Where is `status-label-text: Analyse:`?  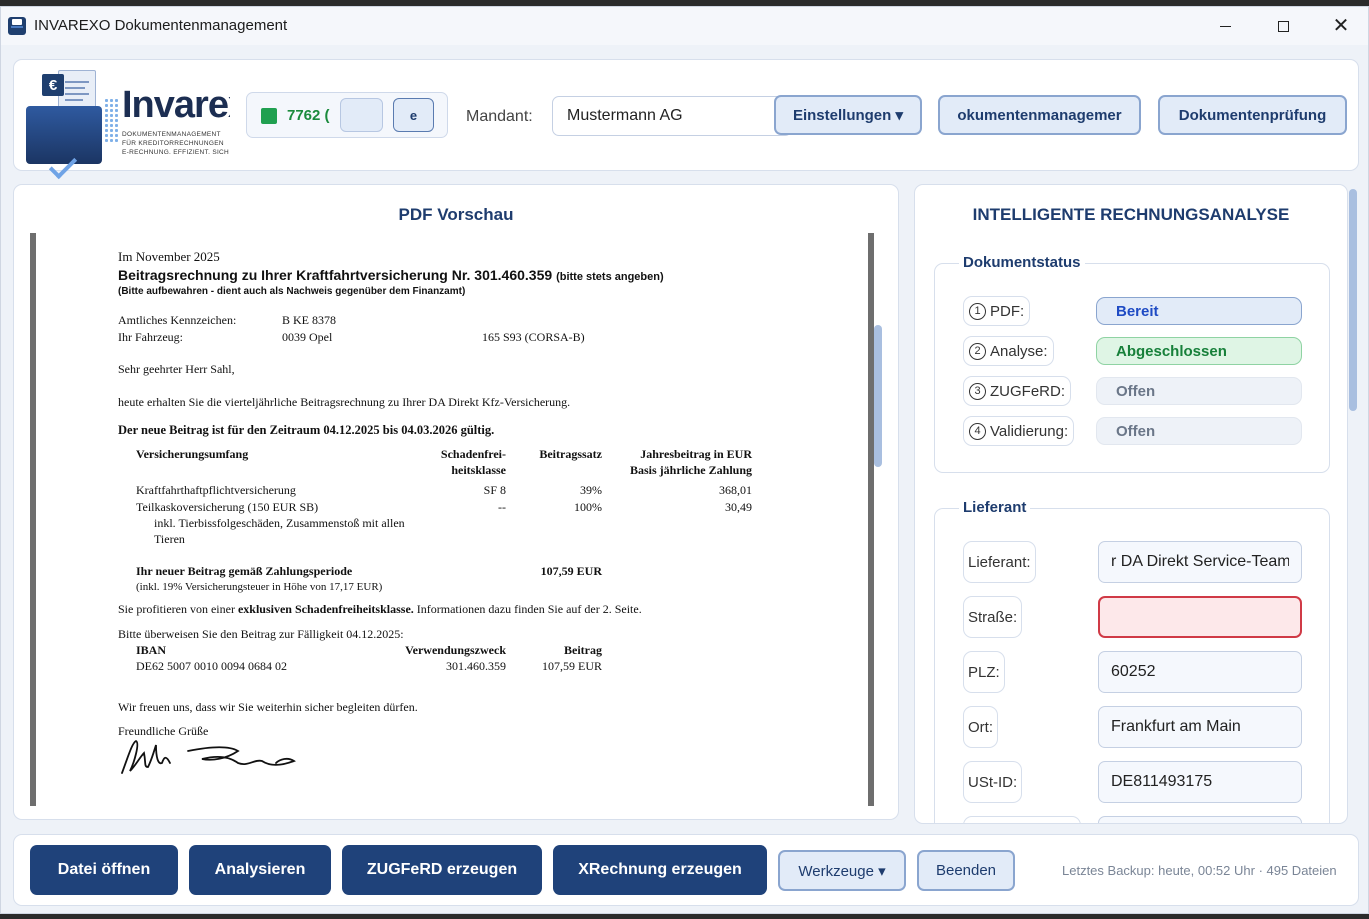 status-label-text: Analyse: is located at coordinates (1019, 351).